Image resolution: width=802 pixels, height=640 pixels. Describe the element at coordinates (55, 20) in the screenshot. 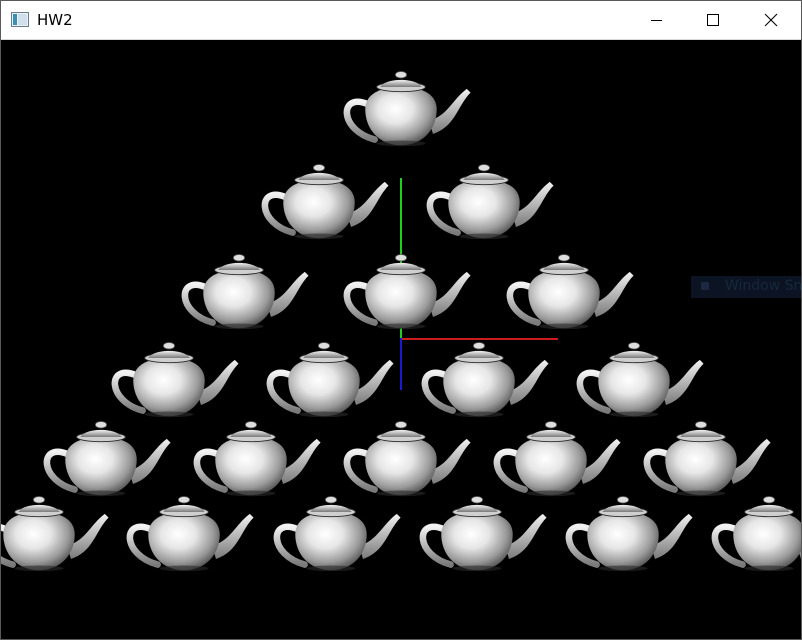

I see `window-title: HW2` at that location.